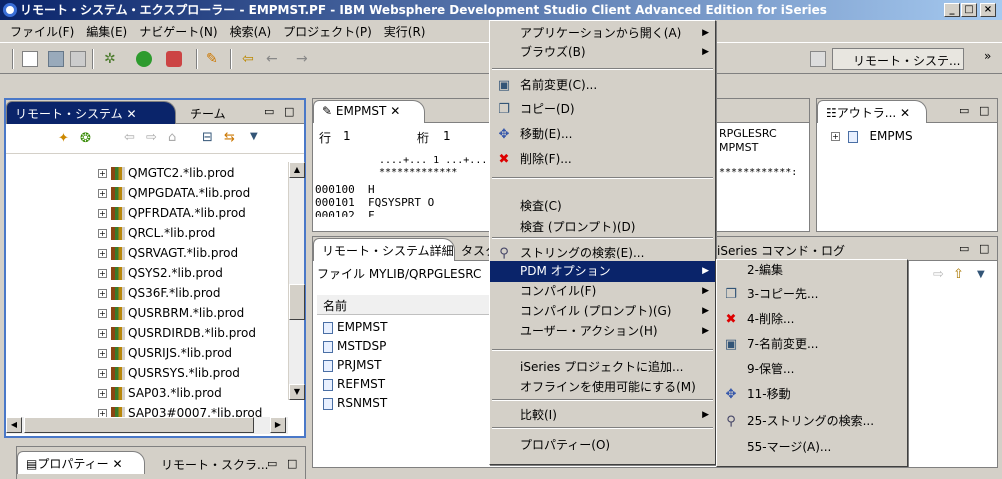 This screenshot has width=1002, height=479. I want to click on menu-item: アプリケーションから開く(A) ▶, so click(602, 33).